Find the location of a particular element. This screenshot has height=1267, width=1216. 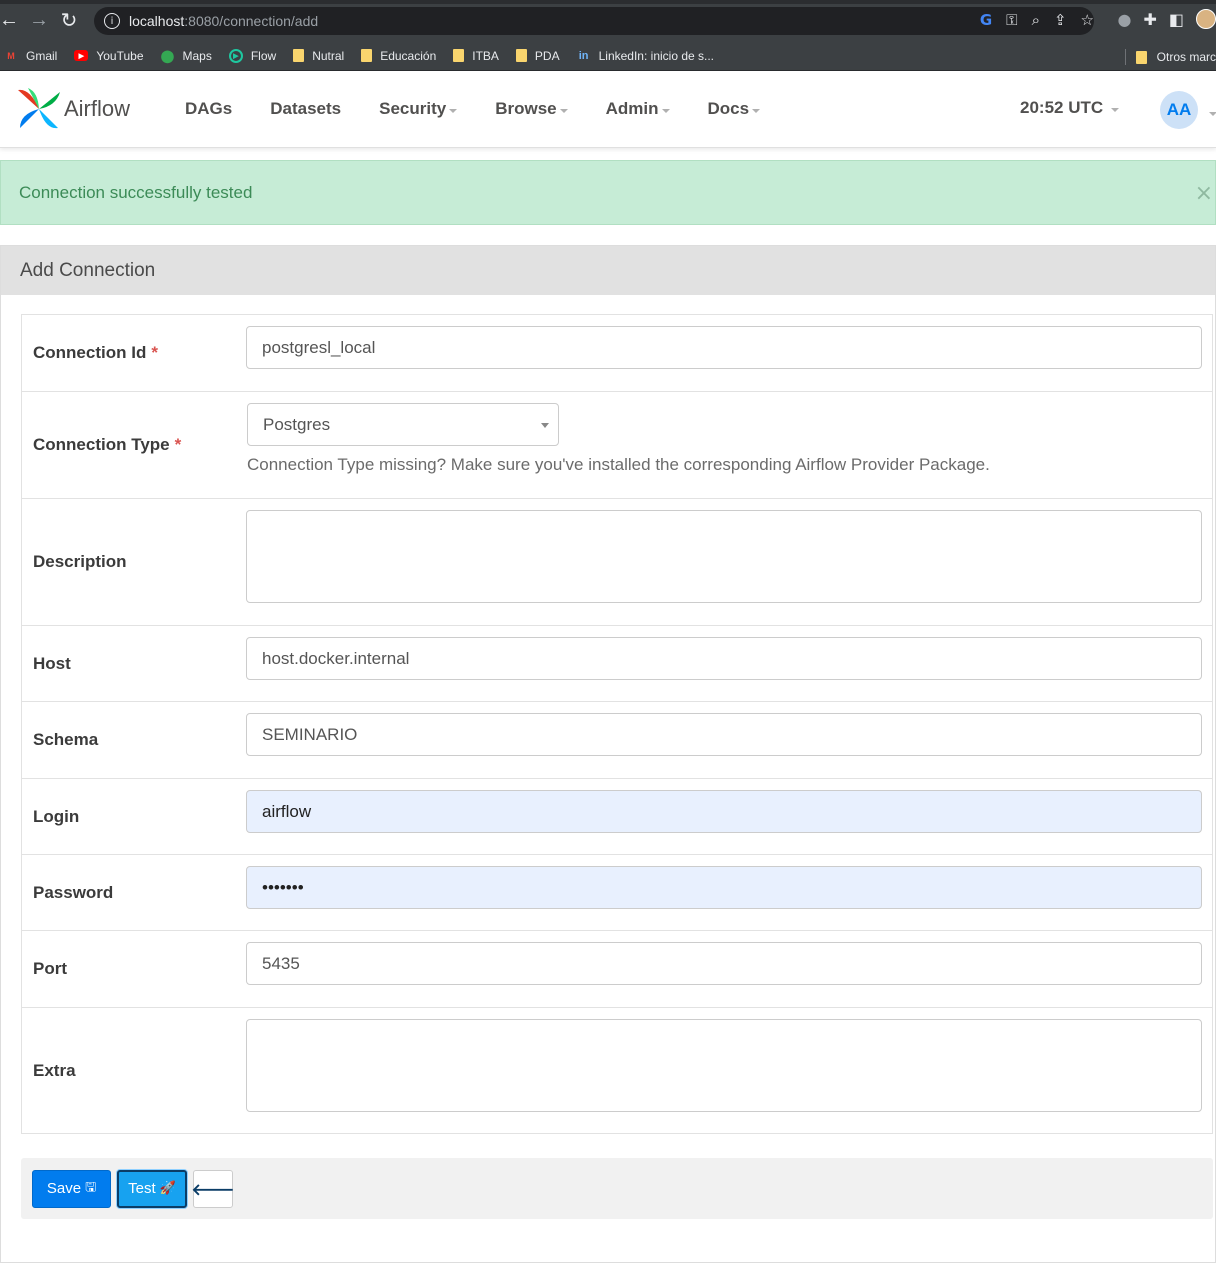

conn-id-label: Connection Id * is located at coordinates (134, 353).